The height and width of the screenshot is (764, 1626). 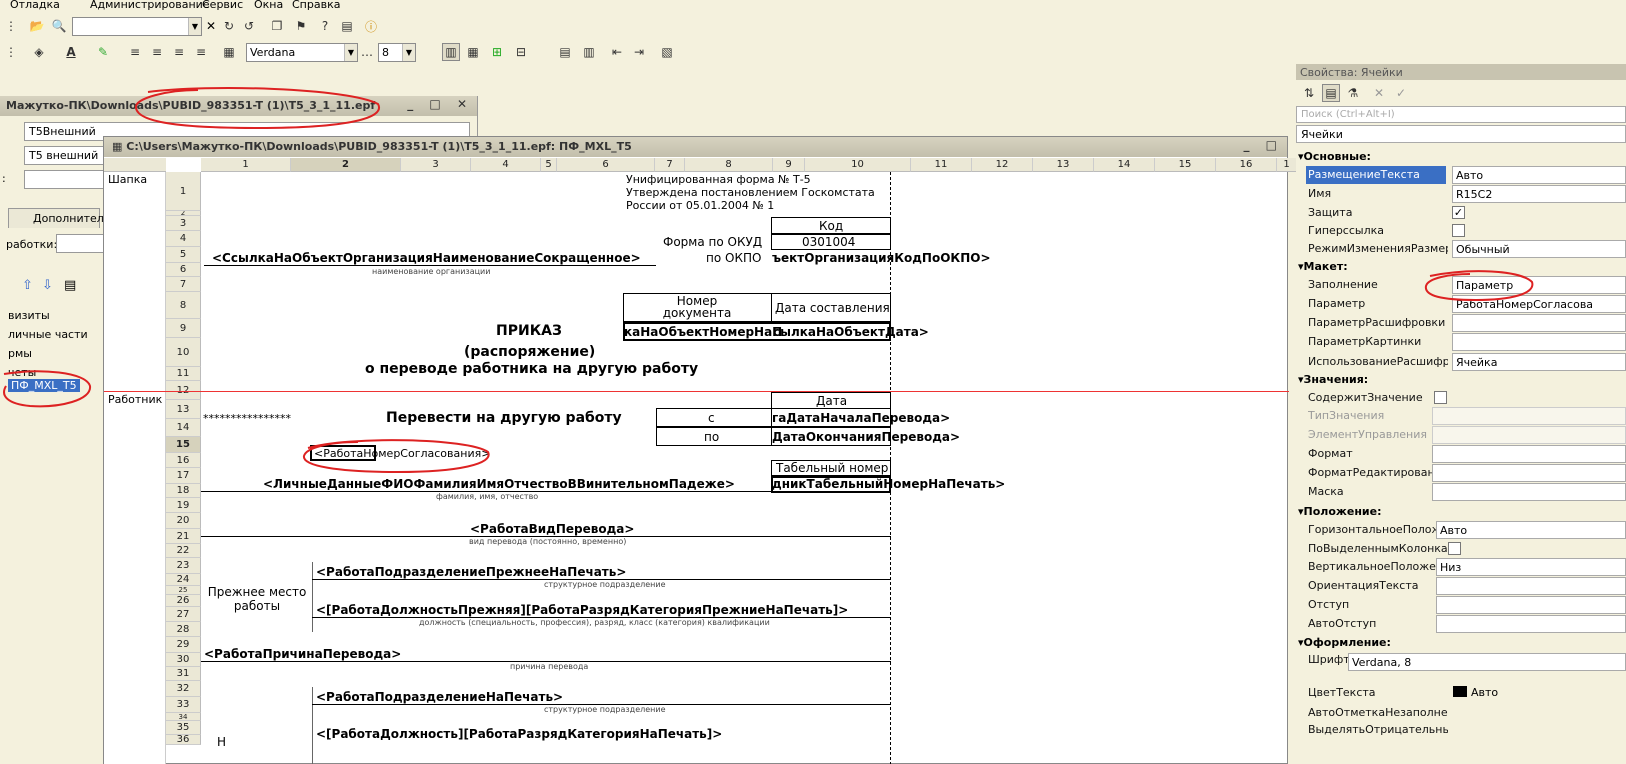 I want to click on prop-row-elupr: ЭлементУправления, so click(x=1461, y=435).